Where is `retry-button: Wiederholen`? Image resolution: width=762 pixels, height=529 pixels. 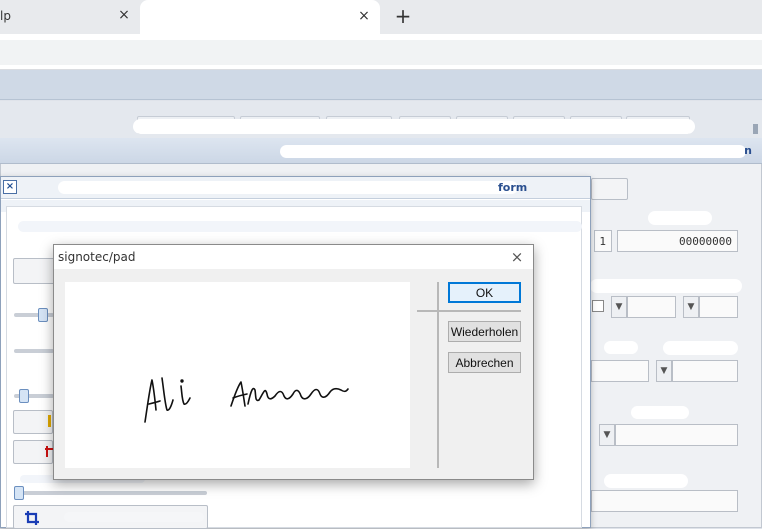 retry-button: Wiederholen is located at coordinates (484, 331).